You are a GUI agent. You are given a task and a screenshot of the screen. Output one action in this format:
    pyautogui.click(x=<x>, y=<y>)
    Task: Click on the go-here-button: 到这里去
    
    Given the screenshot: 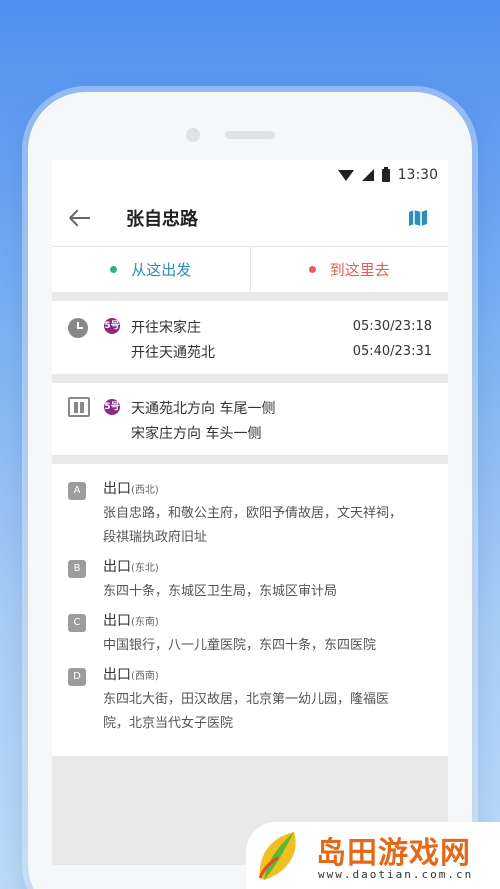 What is the action you would take?
    pyautogui.click(x=349, y=269)
    